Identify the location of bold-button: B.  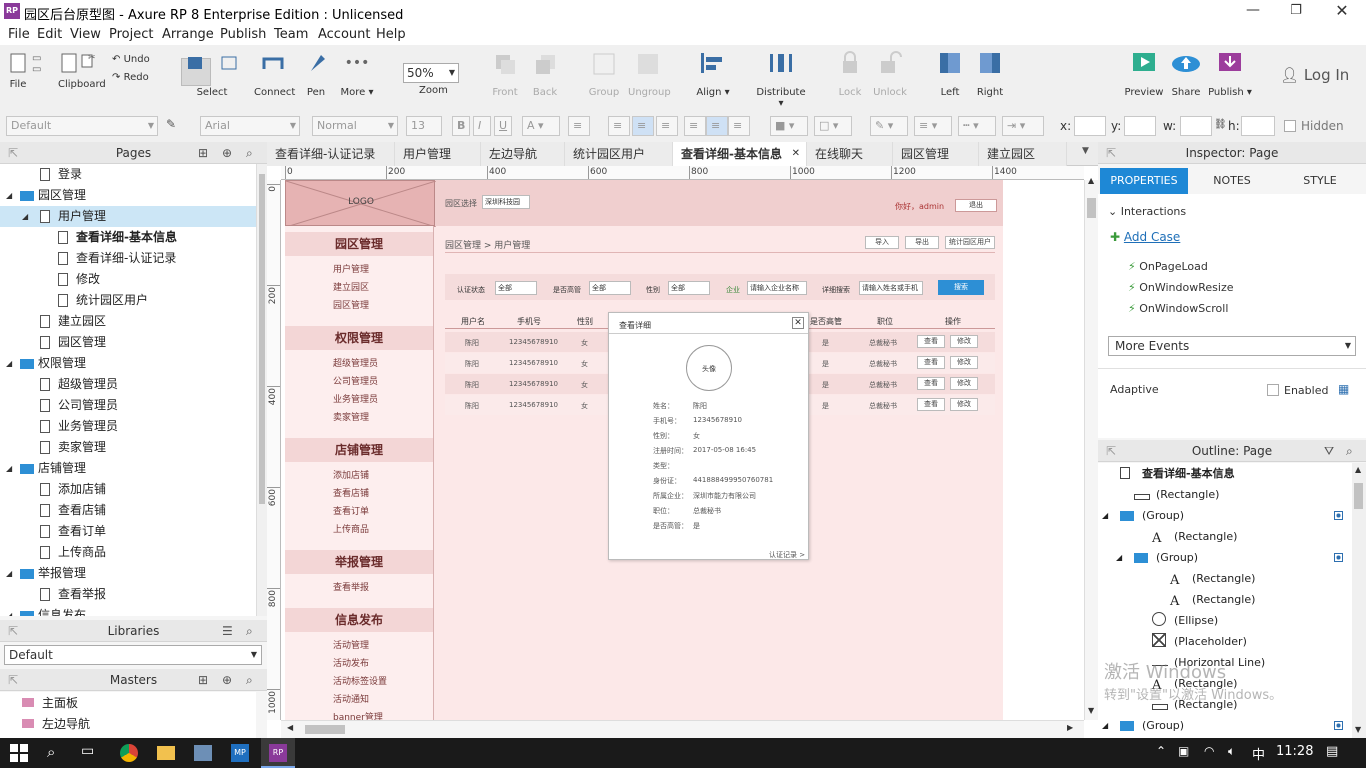
(461, 126).